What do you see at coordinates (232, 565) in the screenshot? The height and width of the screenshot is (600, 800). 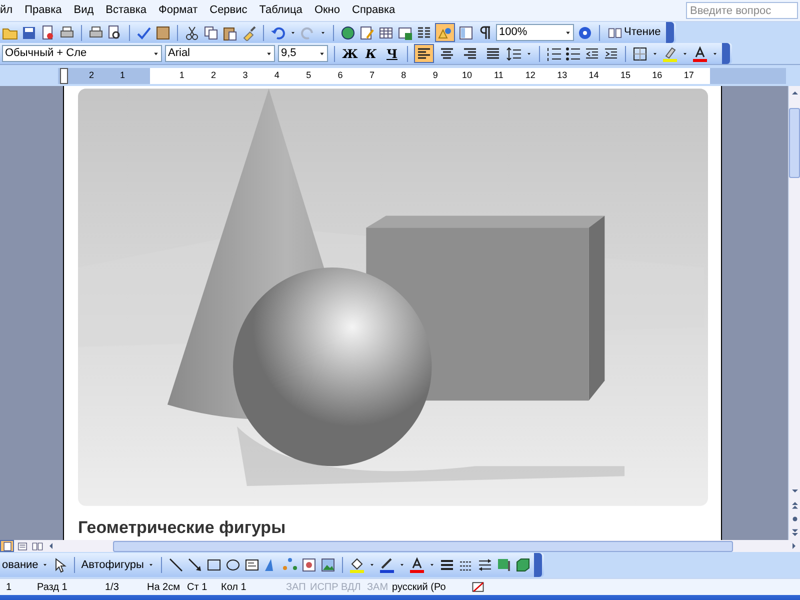 I see `oval-icon` at bounding box center [232, 565].